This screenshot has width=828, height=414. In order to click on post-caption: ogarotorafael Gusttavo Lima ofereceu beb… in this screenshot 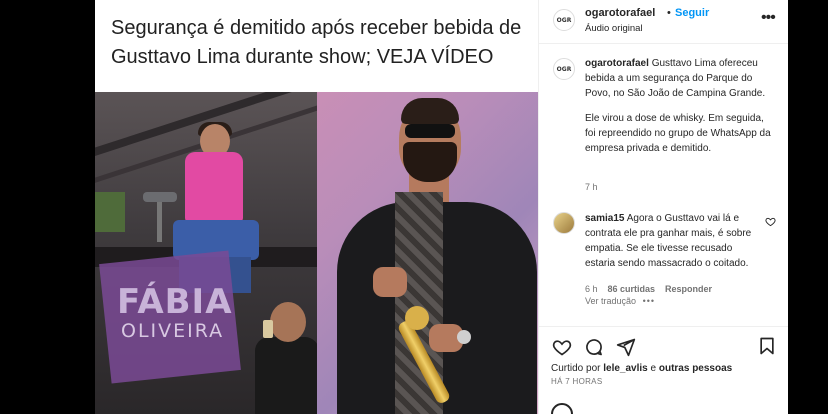, I will do `click(680, 111)`.